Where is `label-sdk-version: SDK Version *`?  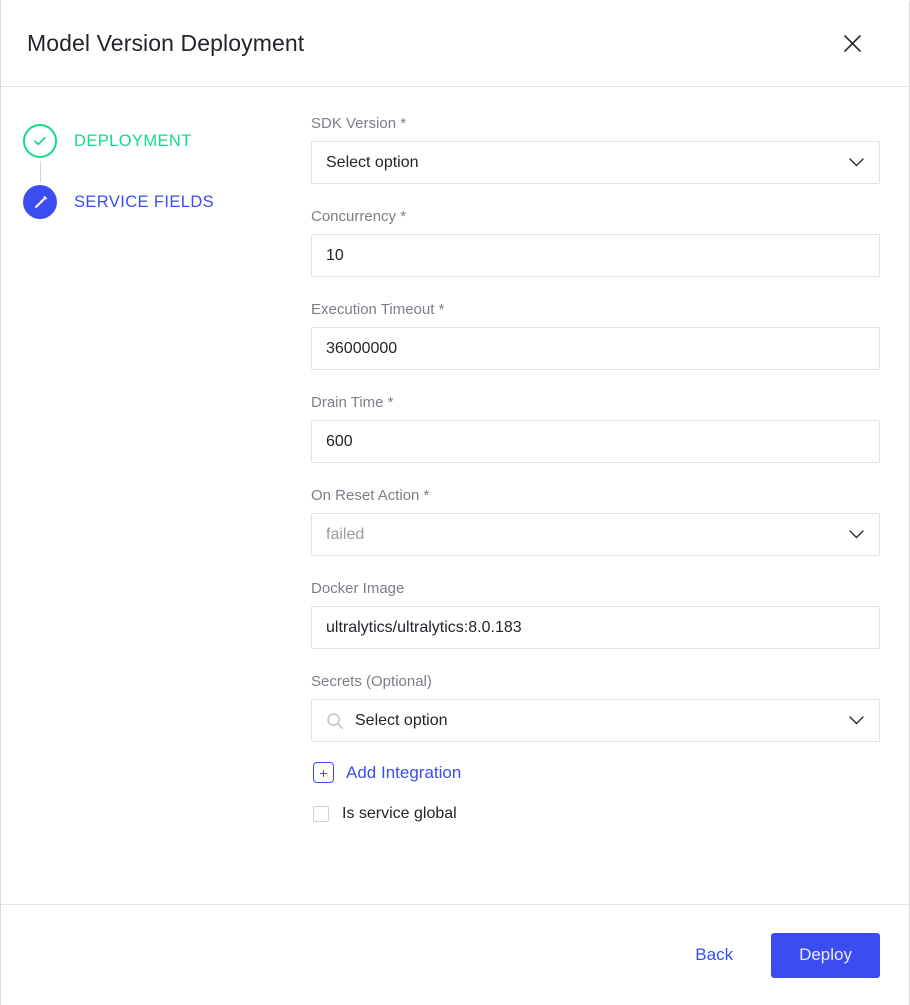
label-sdk-version: SDK Version * is located at coordinates (359, 123).